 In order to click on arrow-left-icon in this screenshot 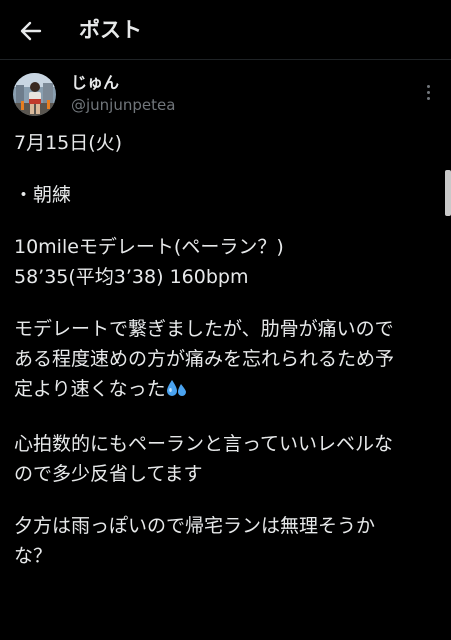, I will do `click(31, 31)`.